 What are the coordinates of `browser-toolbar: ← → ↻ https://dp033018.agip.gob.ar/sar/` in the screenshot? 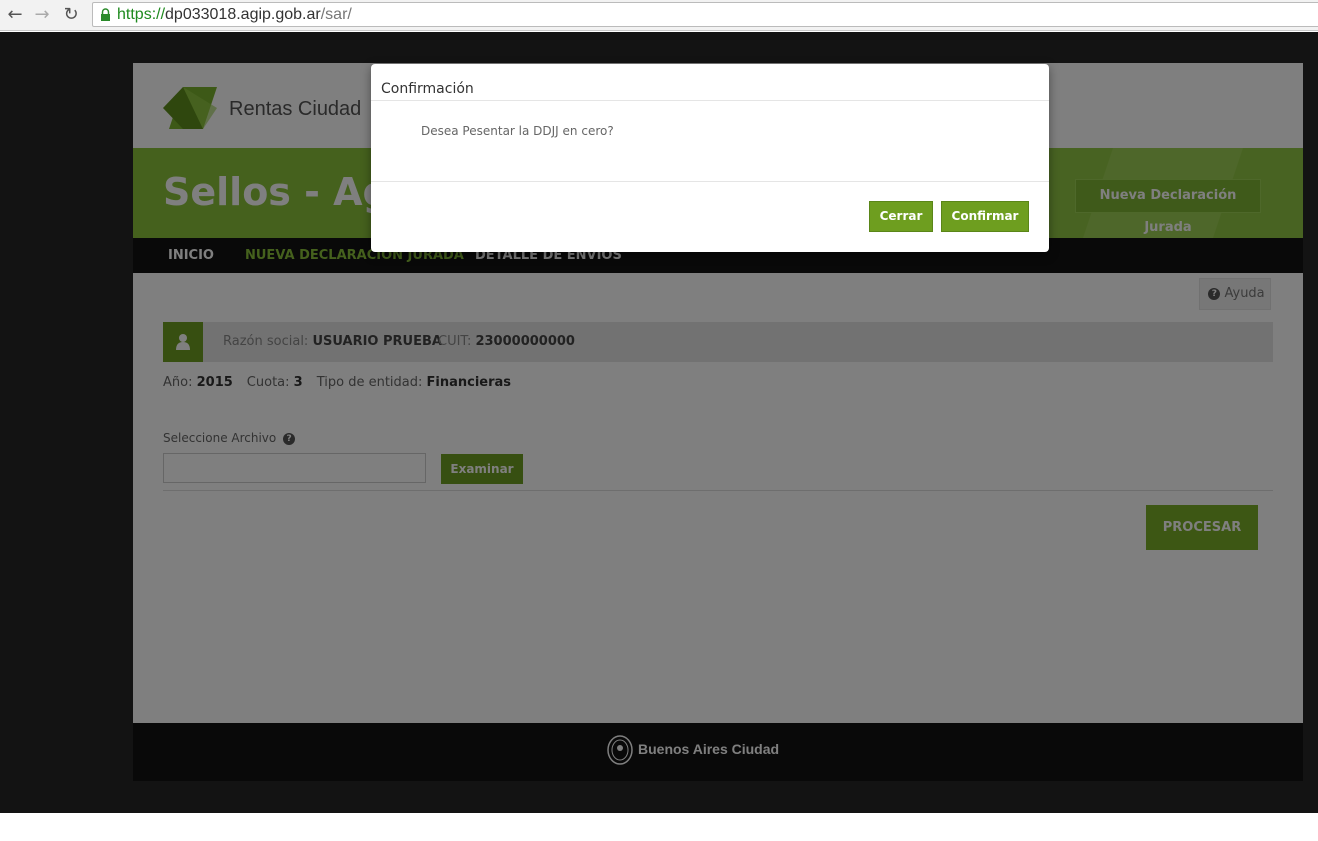 It's located at (659, 15).